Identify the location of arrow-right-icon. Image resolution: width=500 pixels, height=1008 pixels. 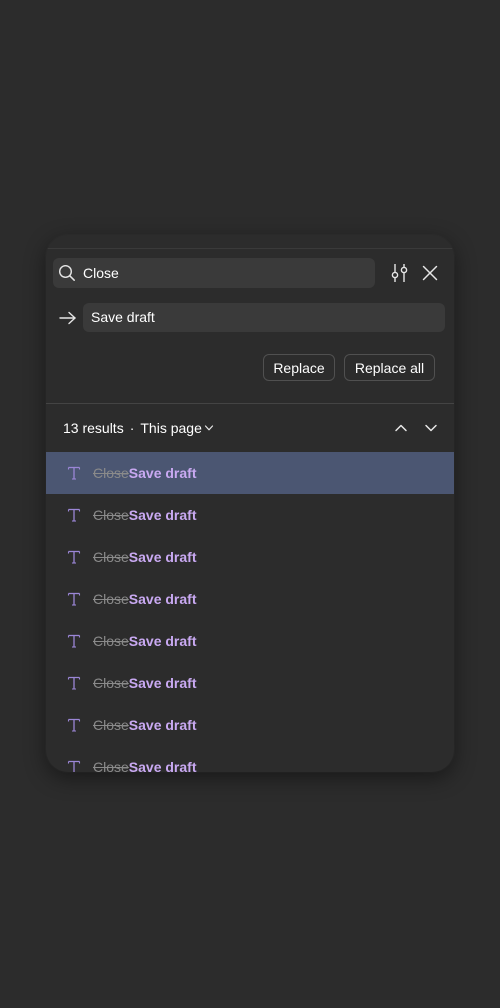
(67, 318).